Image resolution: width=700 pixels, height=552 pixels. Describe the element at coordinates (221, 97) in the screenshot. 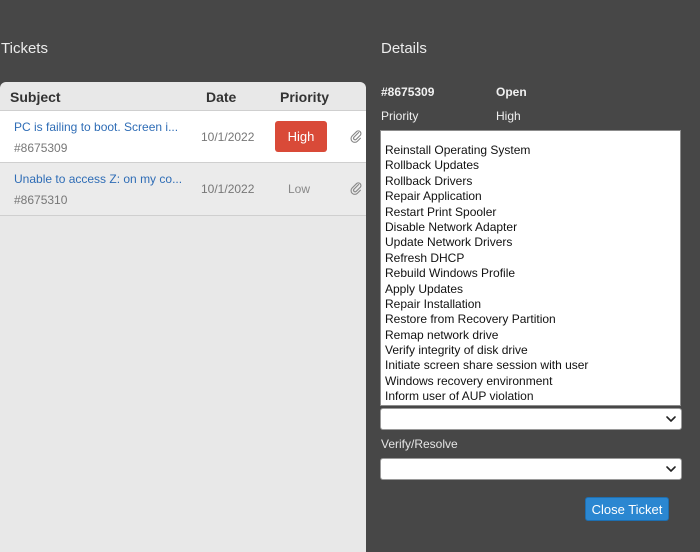

I see `column-header-date: Date` at that location.